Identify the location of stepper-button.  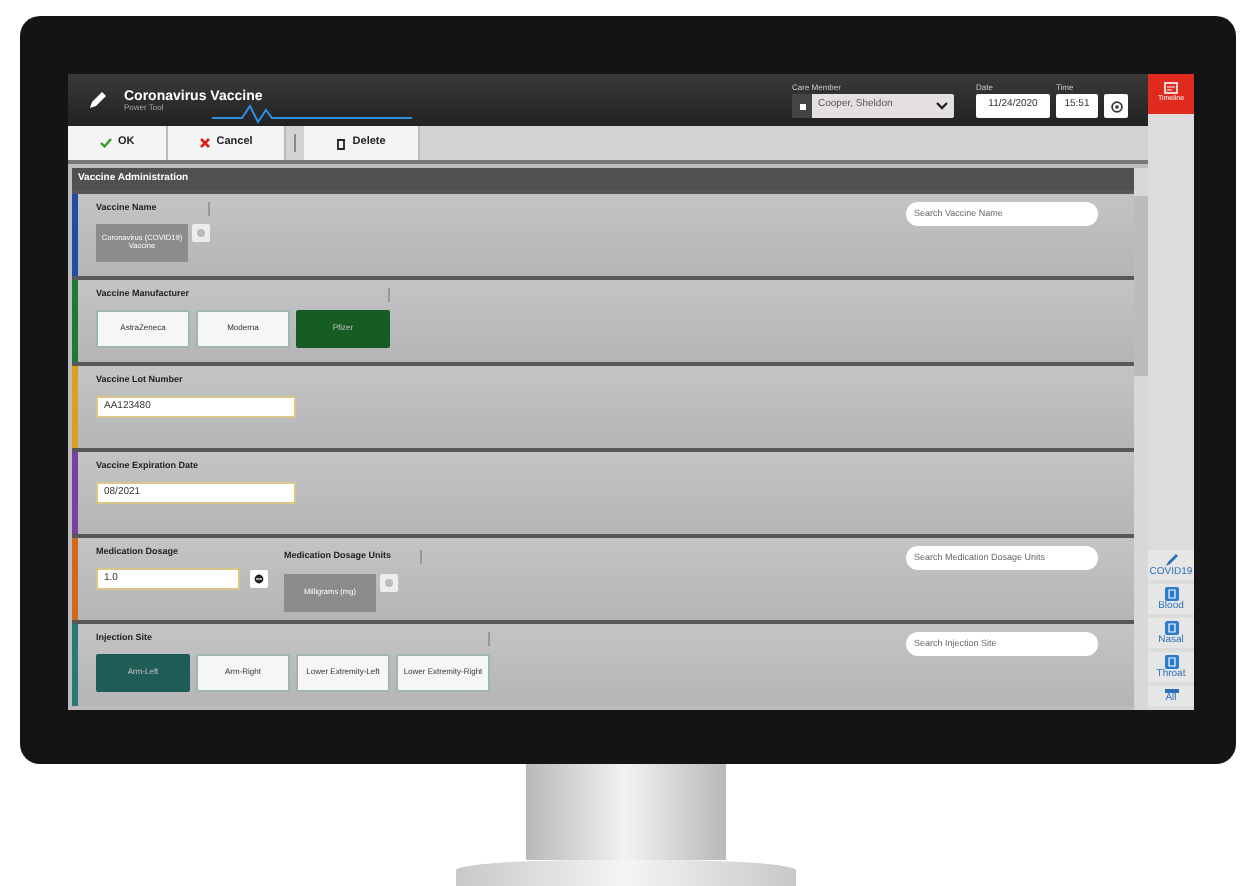
(259, 578).